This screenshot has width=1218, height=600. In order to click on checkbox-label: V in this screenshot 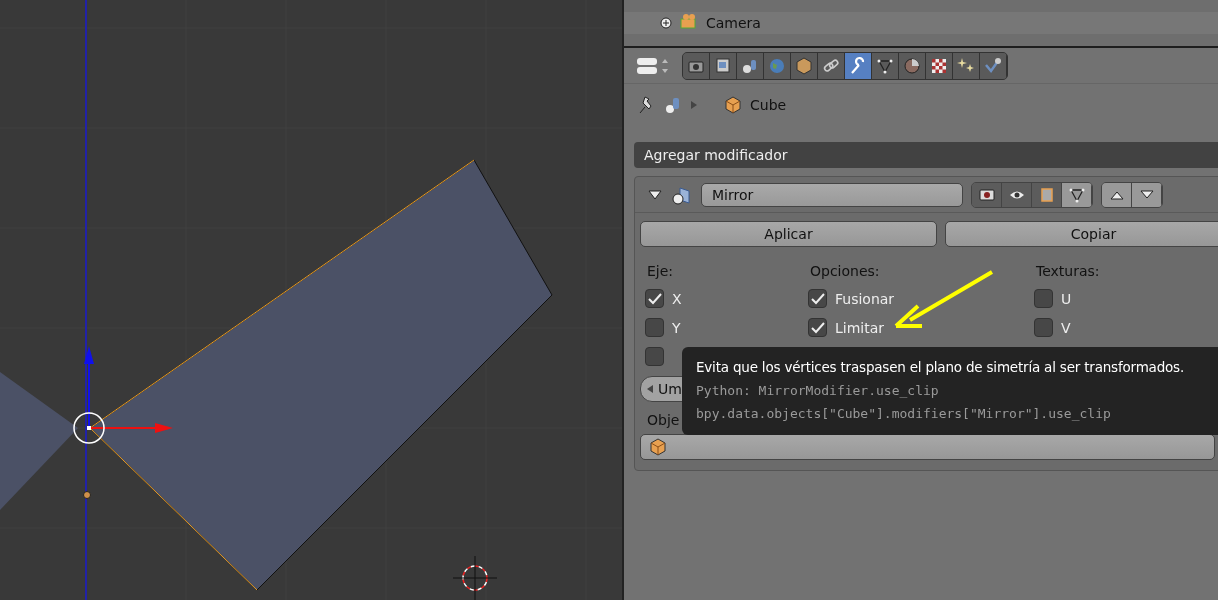, I will do `click(1066, 327)`.